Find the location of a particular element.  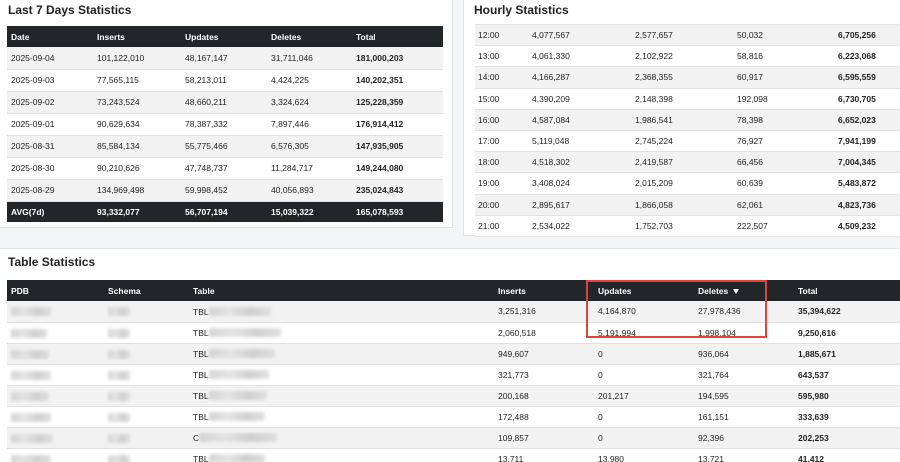

date-cell: 2025-09-02 is located at coordinates (33, 102).